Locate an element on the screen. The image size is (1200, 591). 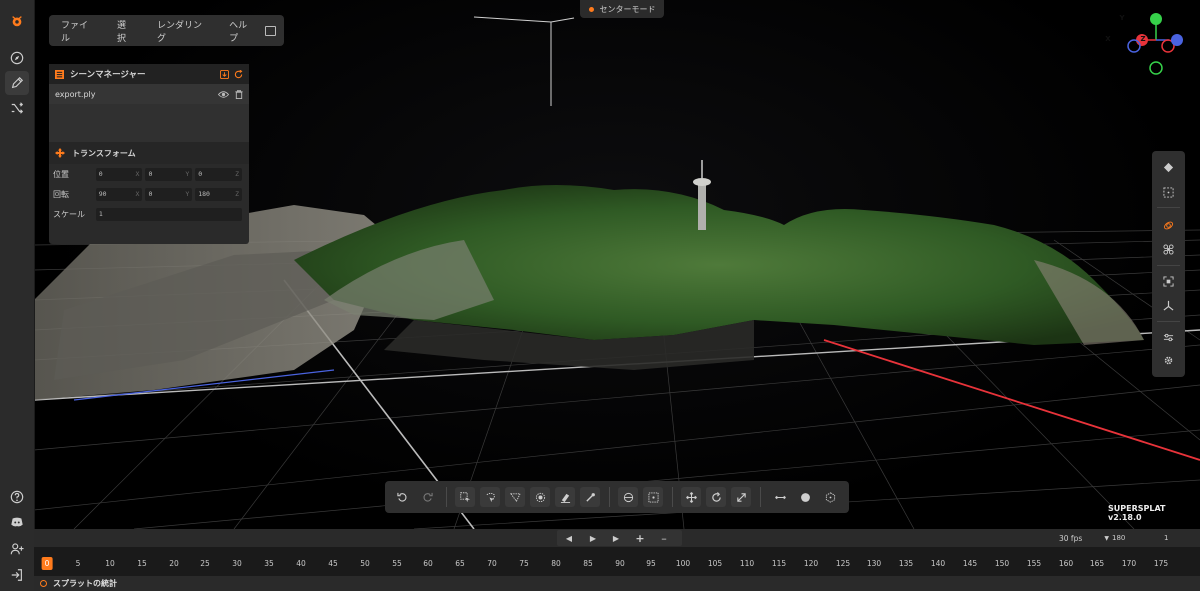
polygon-select-icon is located at coordinates (515, 497).